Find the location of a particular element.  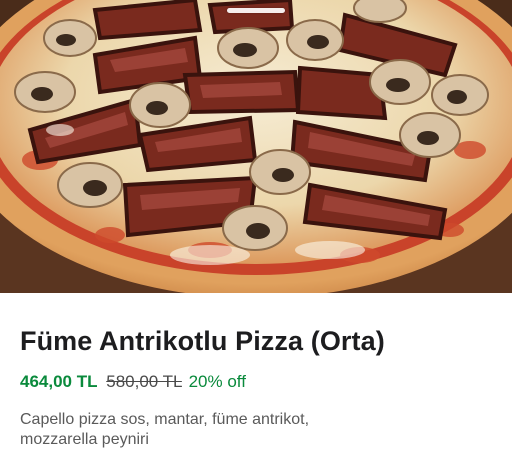

discount-label: 20% off is located at coordinates (217, 381).